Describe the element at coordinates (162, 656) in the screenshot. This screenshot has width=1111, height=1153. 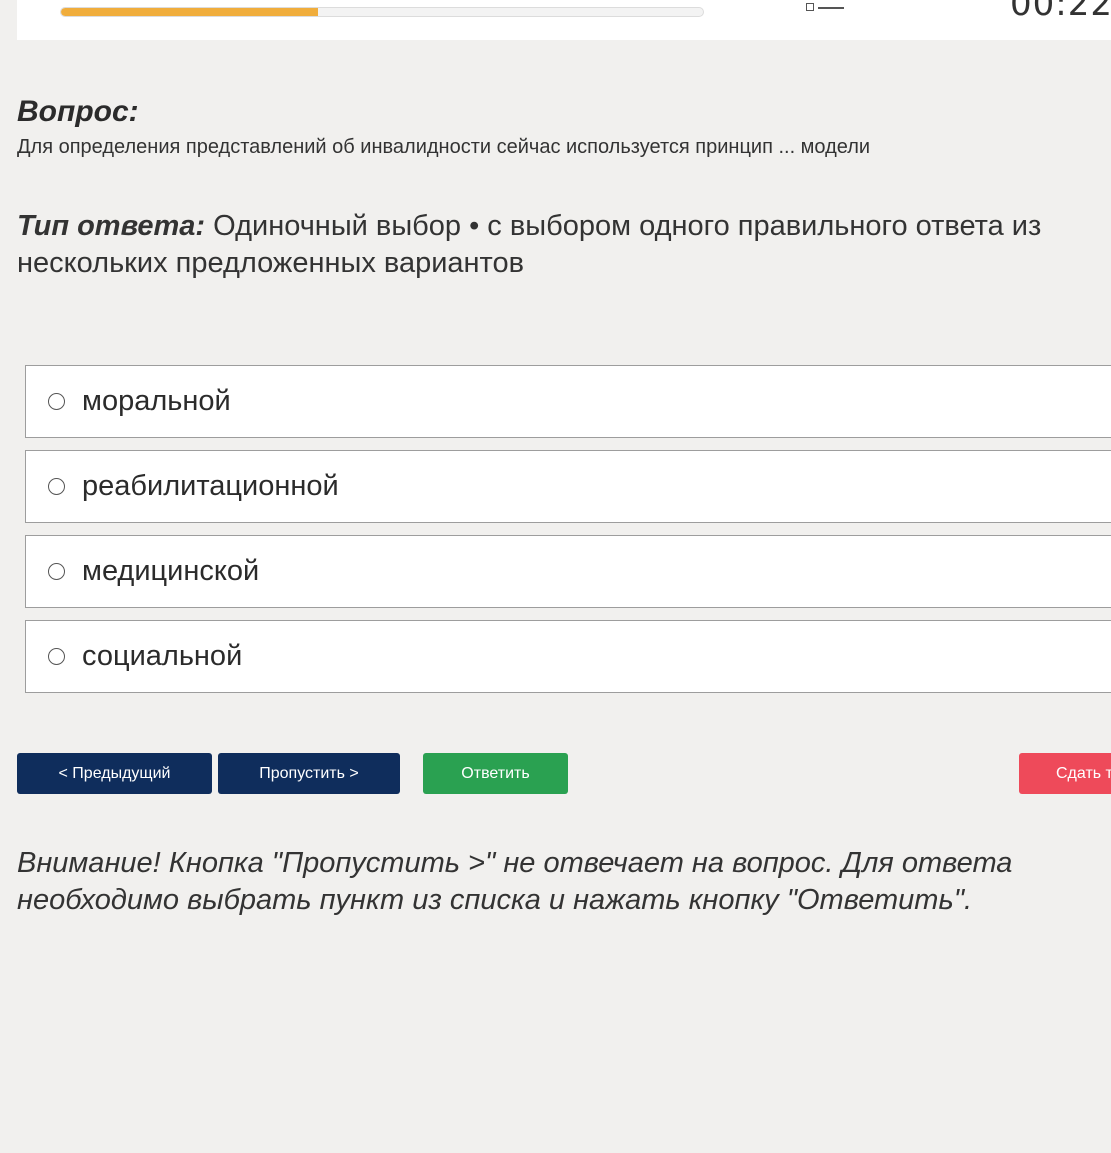
I see `option-label: социальной` at that location.